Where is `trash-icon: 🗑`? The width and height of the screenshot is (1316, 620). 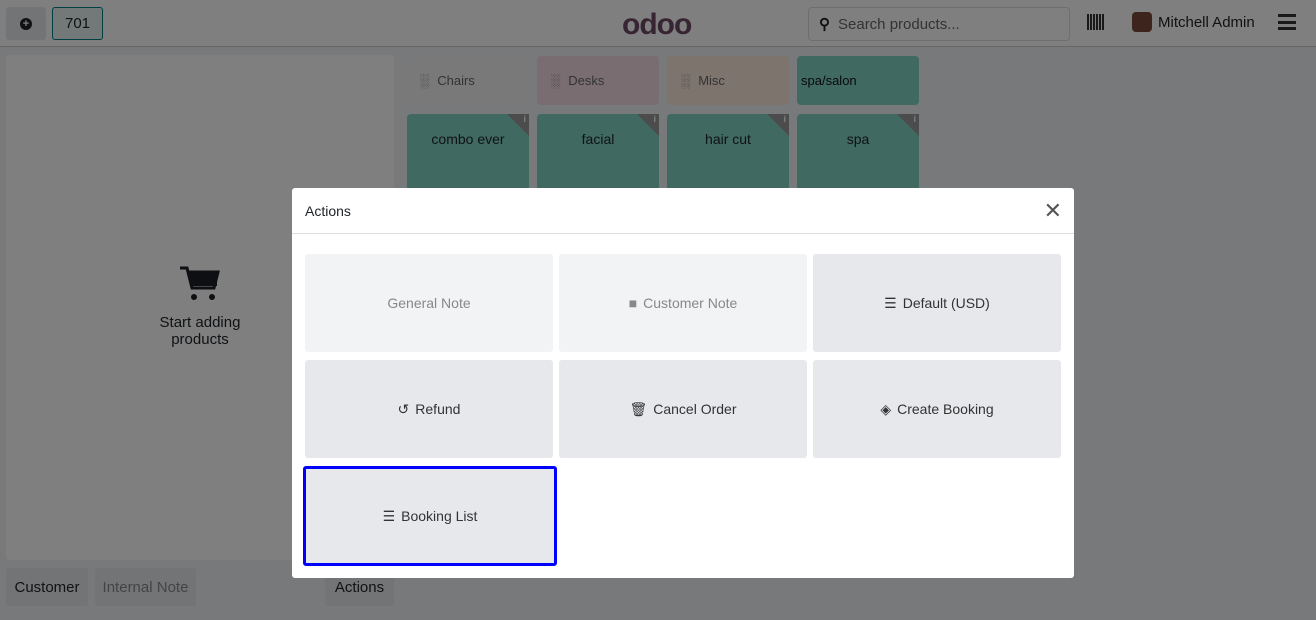 trash-icon: 🗑 is located at coordinates (638, 408).